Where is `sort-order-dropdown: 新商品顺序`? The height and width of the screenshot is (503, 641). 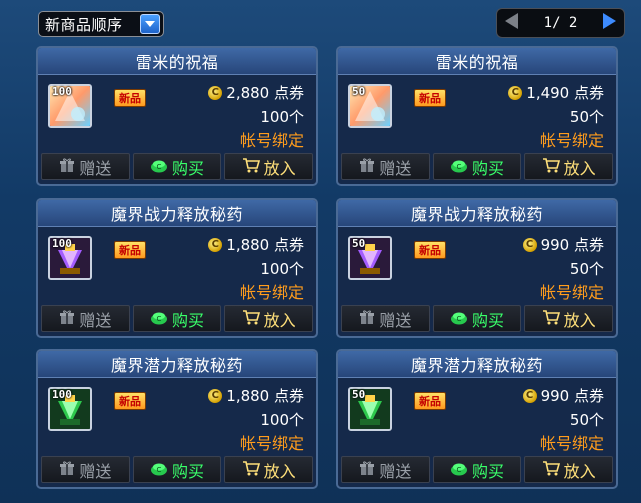
sort-order-dropdown: 新商品顺序 is located at coordinates (101, 24).